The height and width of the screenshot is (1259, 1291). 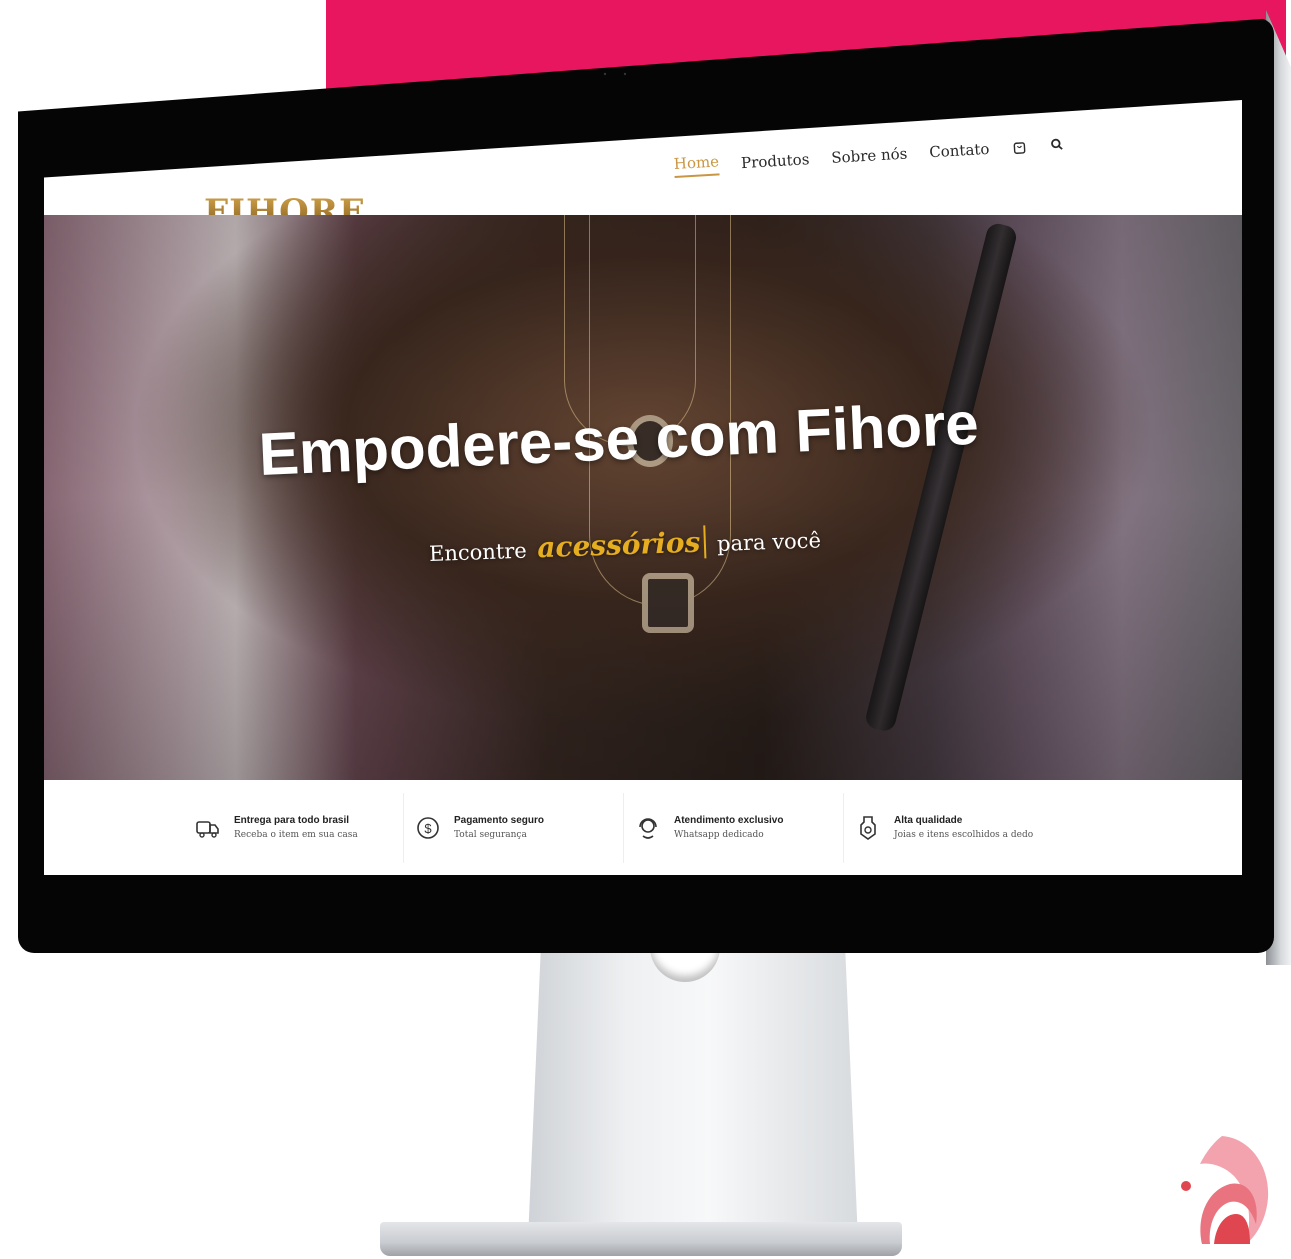 What do you see at coordinates (296, 835) in the screenshot?
I see `feature-description: Receba o item em sua casa` at bounding box center [296, 835].